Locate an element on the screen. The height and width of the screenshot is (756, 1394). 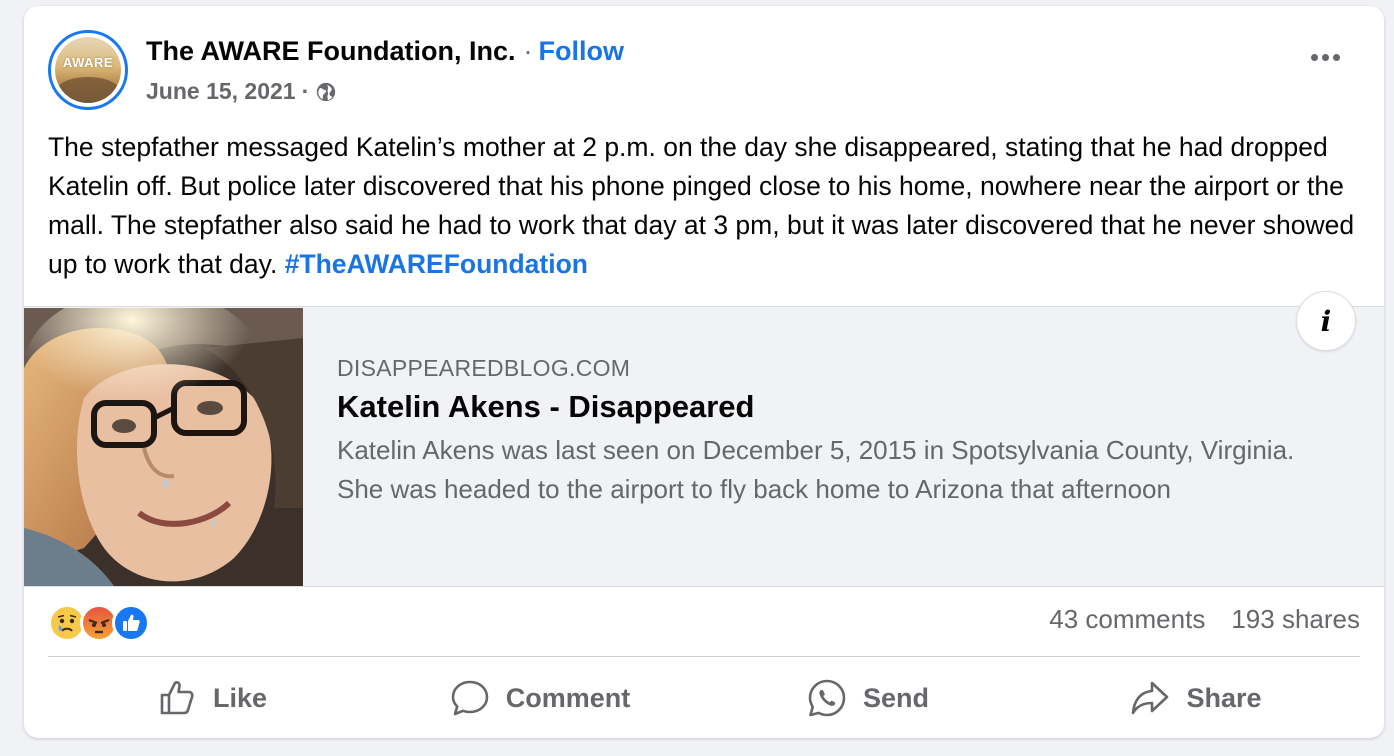
link-preview-domain: DISAPPEAREDBLOG.COM is located at coordinates (484, 368).